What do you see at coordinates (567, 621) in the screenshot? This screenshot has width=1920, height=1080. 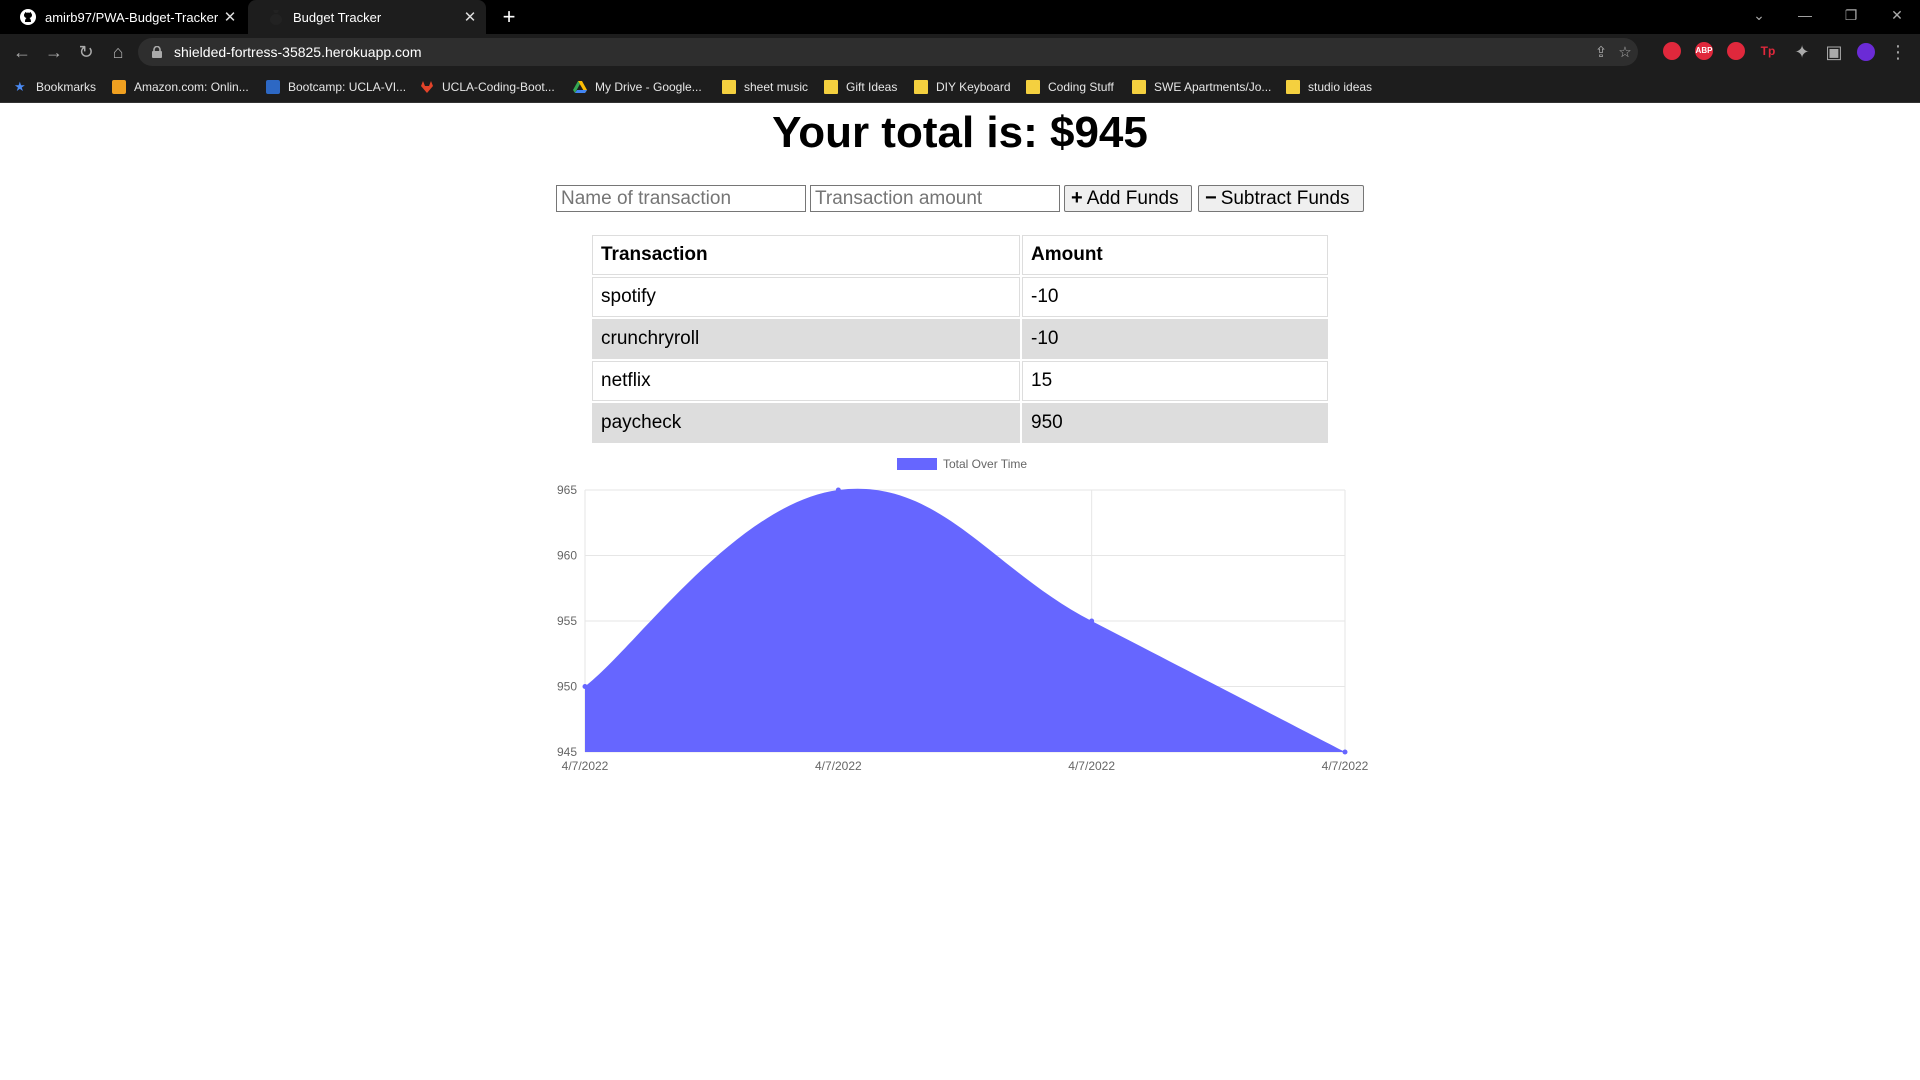 I see `y-tick-label: 955` at bounding box center [567, 621].